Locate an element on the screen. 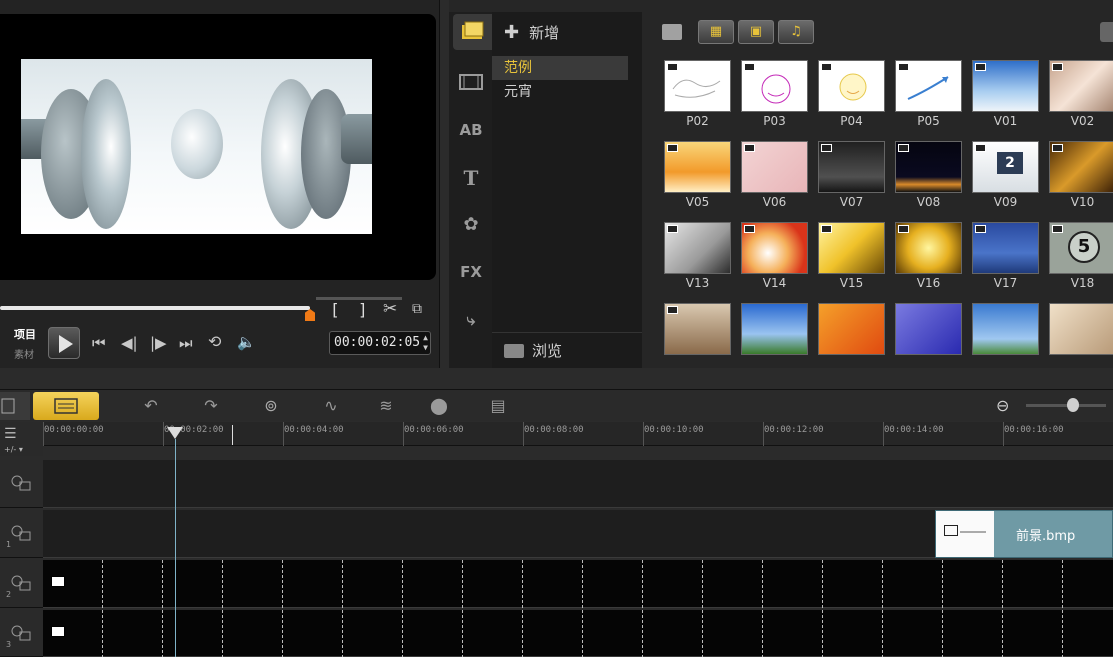 This screenshot has width=1113, height=657. preview-video-frame is located at coordinates (196, 146).